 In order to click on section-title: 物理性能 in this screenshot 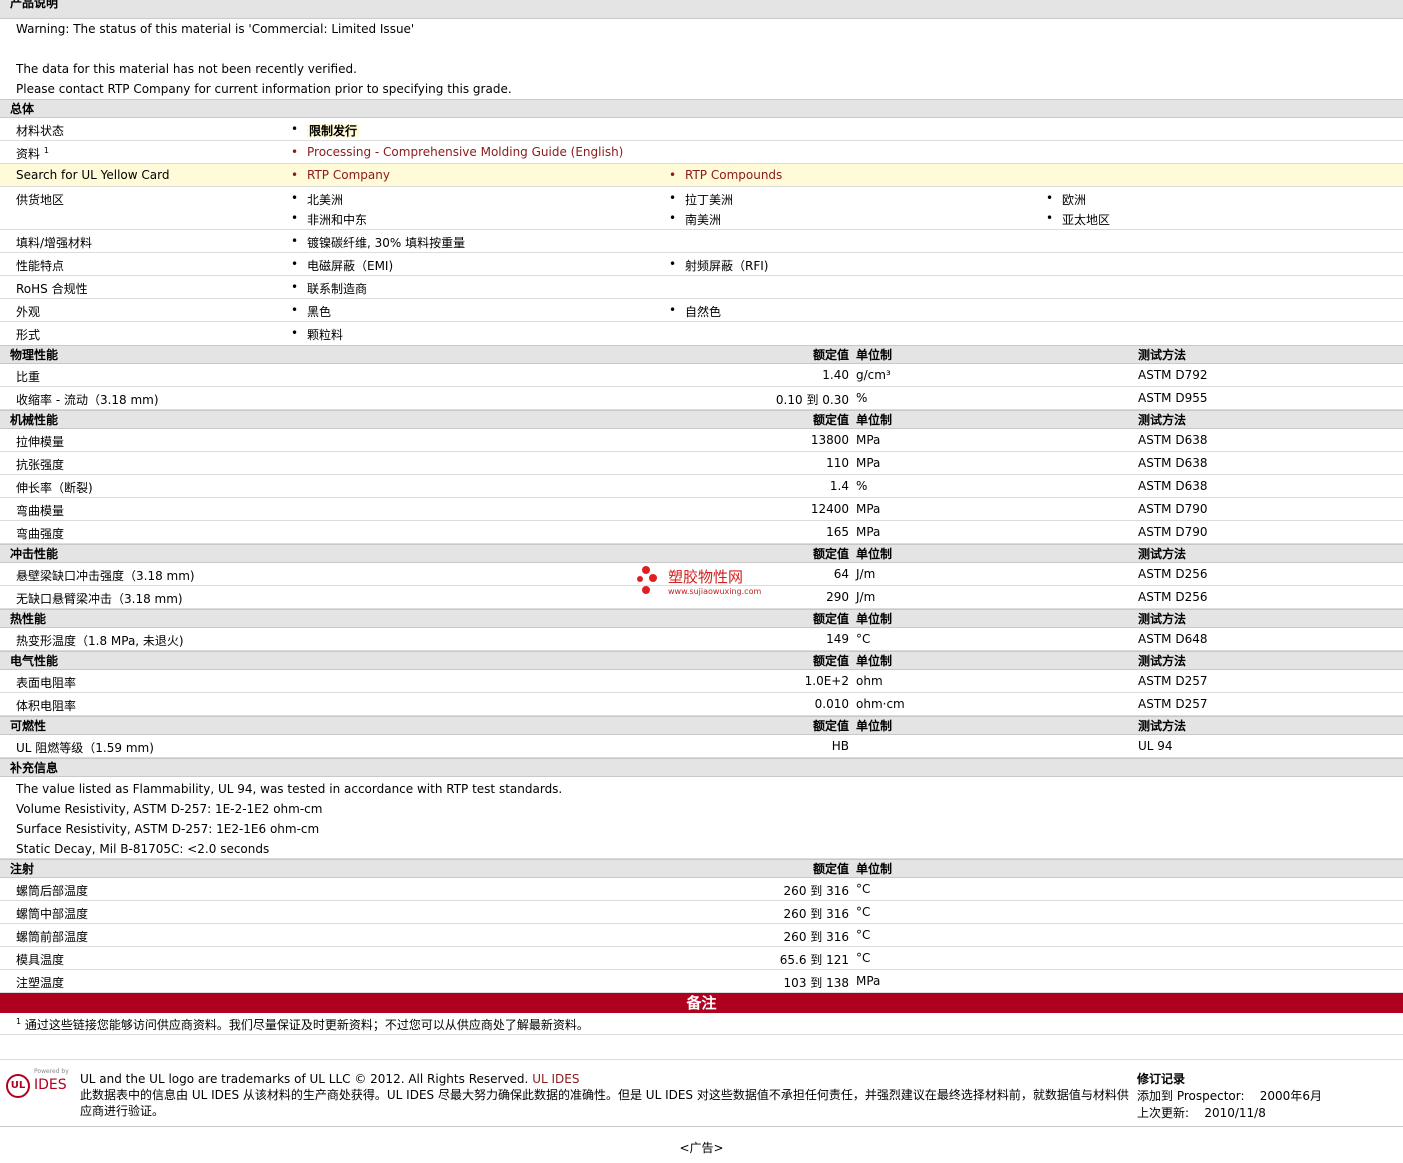, I will do `click(34, 355)`.